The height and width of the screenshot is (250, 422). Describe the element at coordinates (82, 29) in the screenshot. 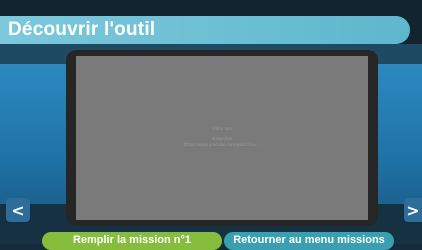

I see `page-title: Découvrir l'outil` at that location.